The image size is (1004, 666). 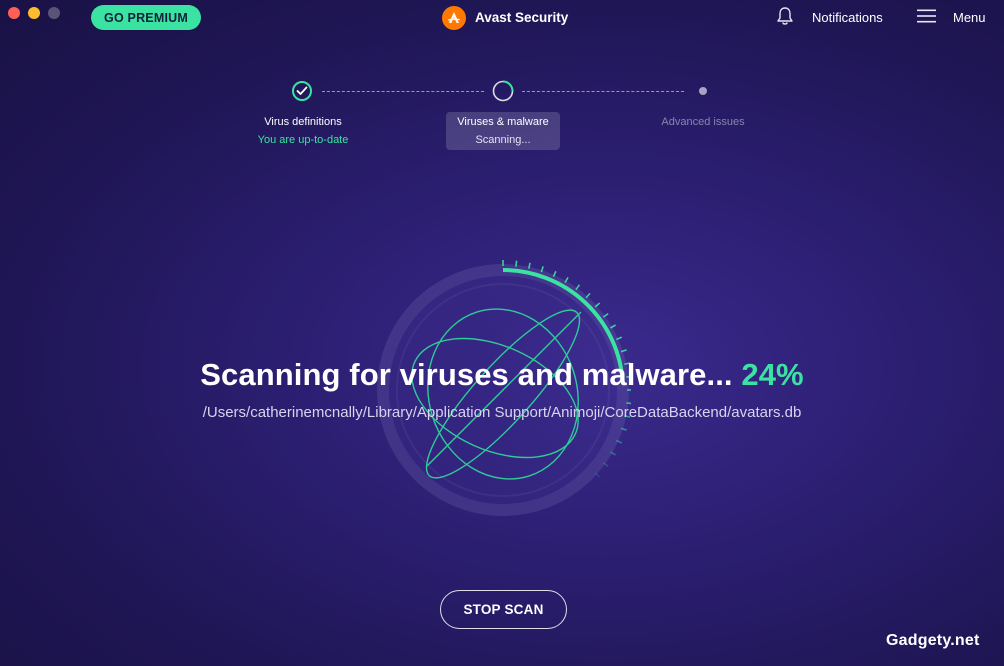 I want to click on notifications-button: Notifications, so click(x=829, y=17).